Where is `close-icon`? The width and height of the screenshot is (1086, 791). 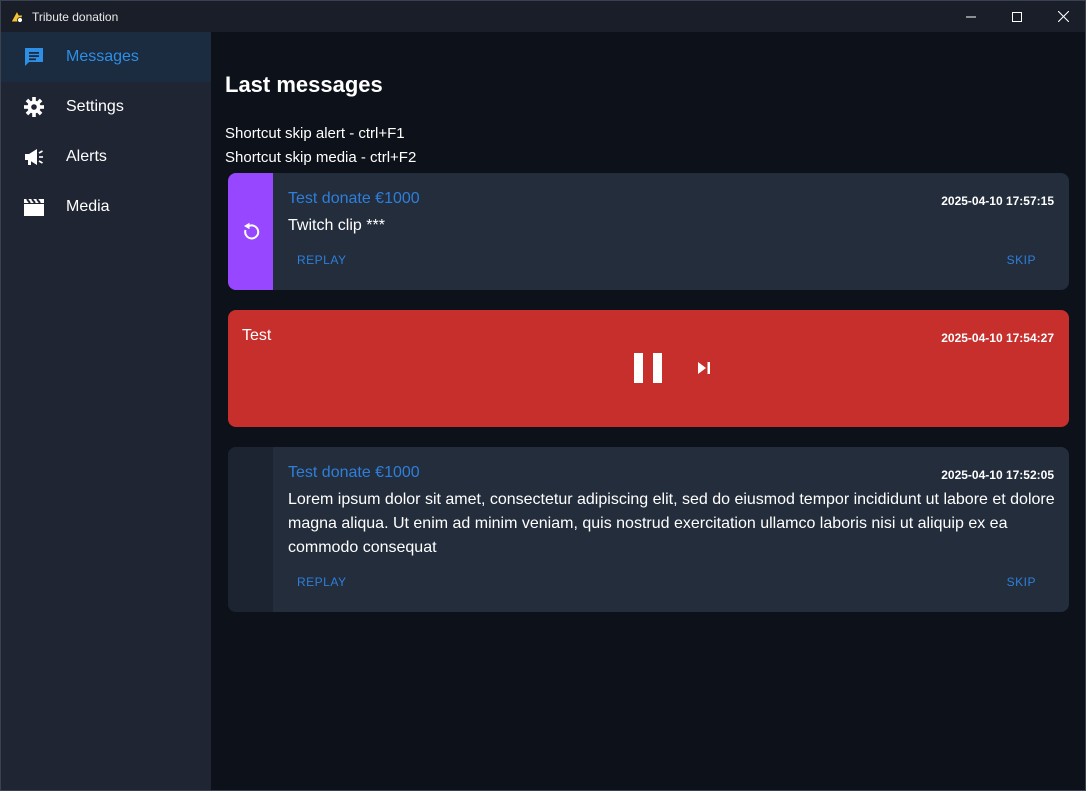
close-icon is located at coordinates (1063, 16).